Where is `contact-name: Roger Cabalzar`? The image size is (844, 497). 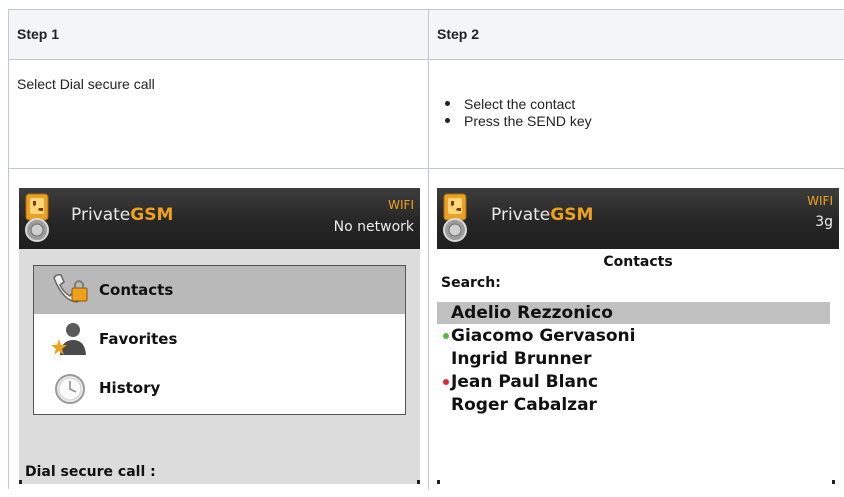
contact-name: Roger Cabalzar is located at coordinates (524, 405).